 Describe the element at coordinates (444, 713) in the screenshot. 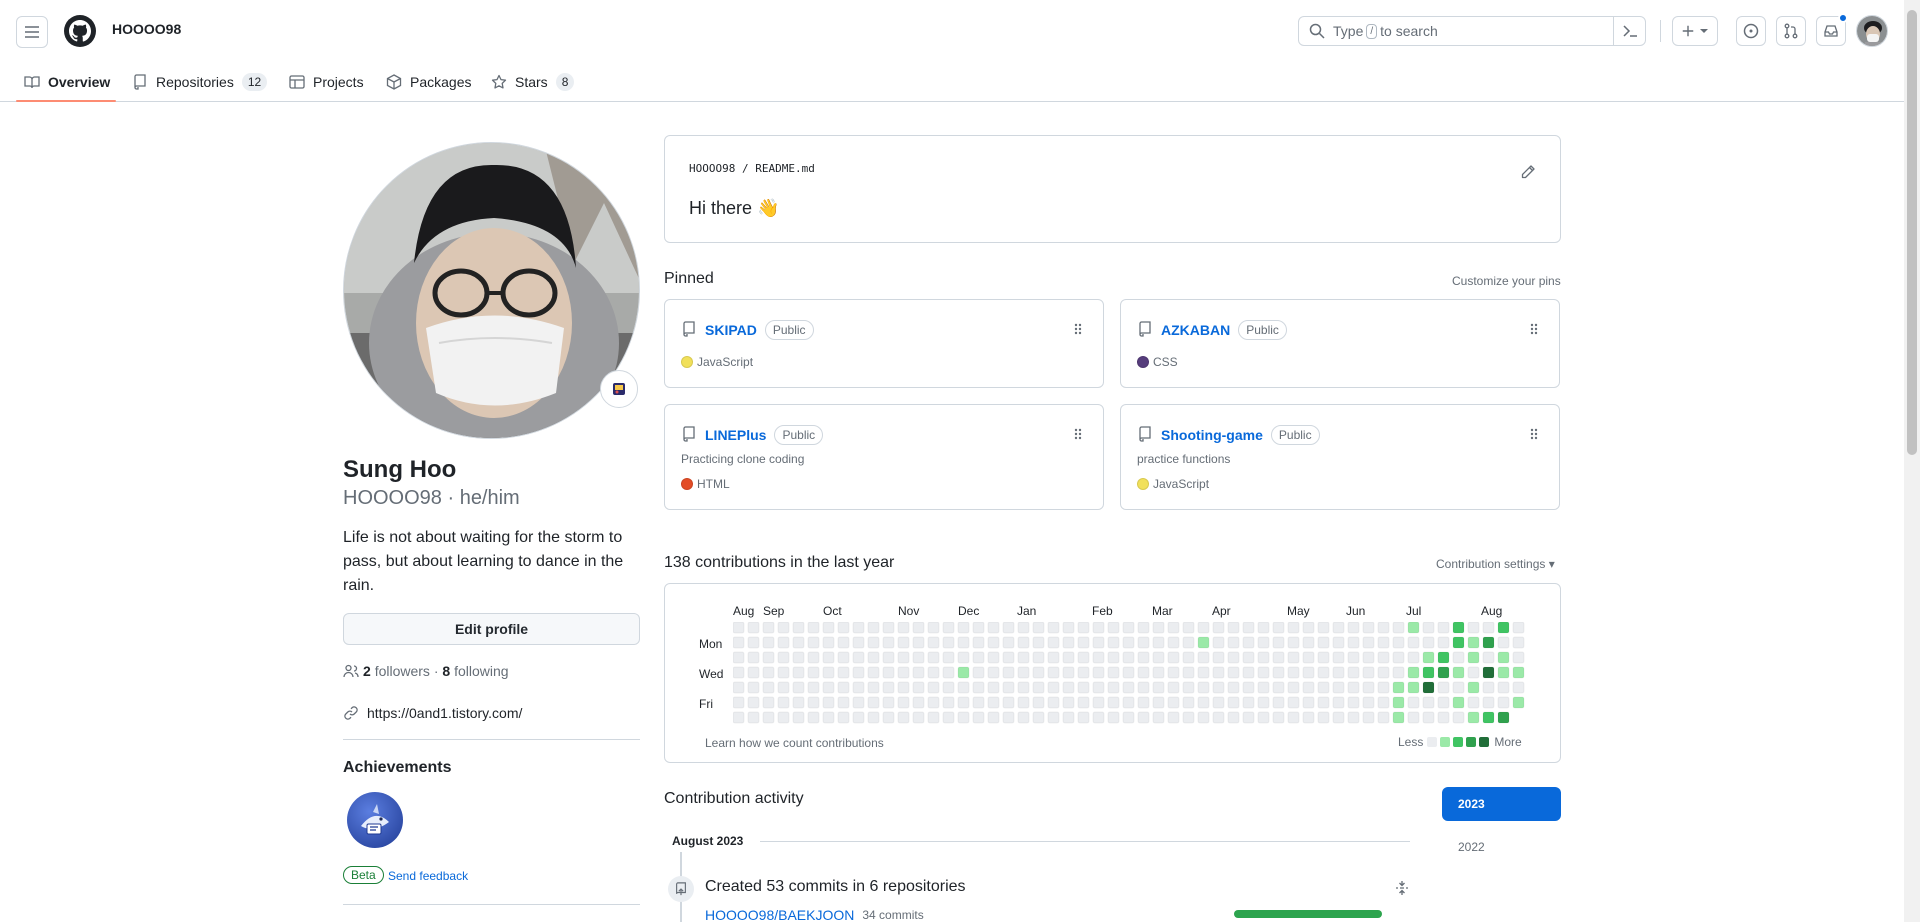

I see `website-link: https://0and1.tistory.com/` at that location.